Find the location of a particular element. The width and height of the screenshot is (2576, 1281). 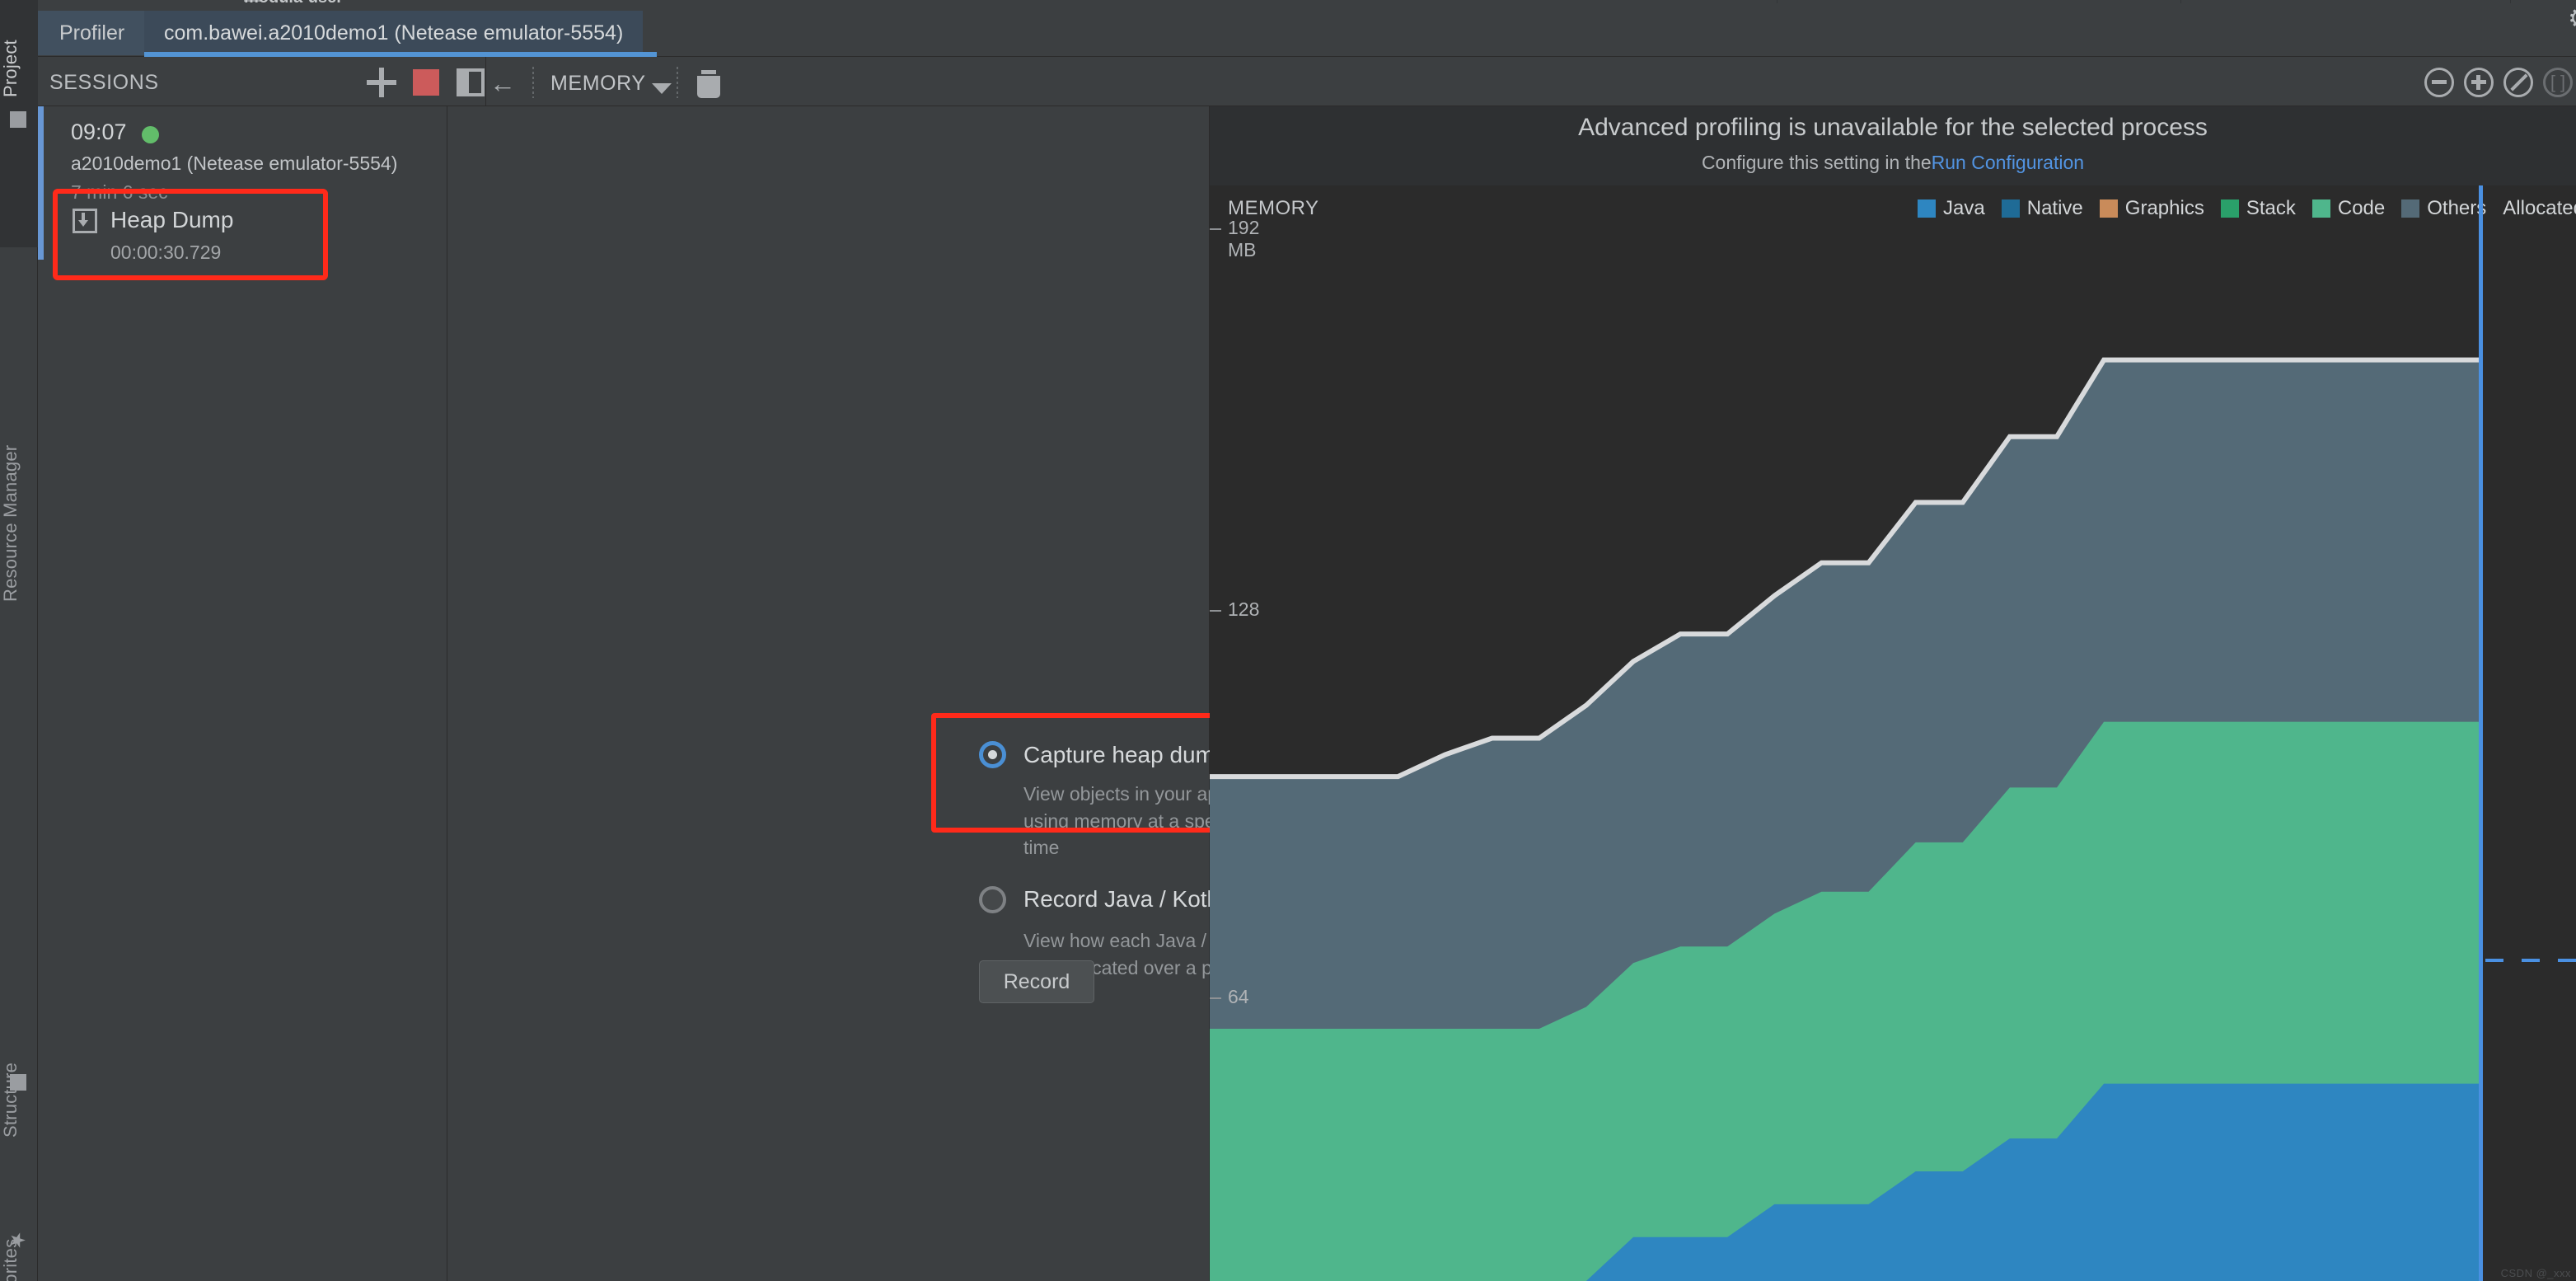

attach-range-button: [ ] is located at coordinates (2558, 82).